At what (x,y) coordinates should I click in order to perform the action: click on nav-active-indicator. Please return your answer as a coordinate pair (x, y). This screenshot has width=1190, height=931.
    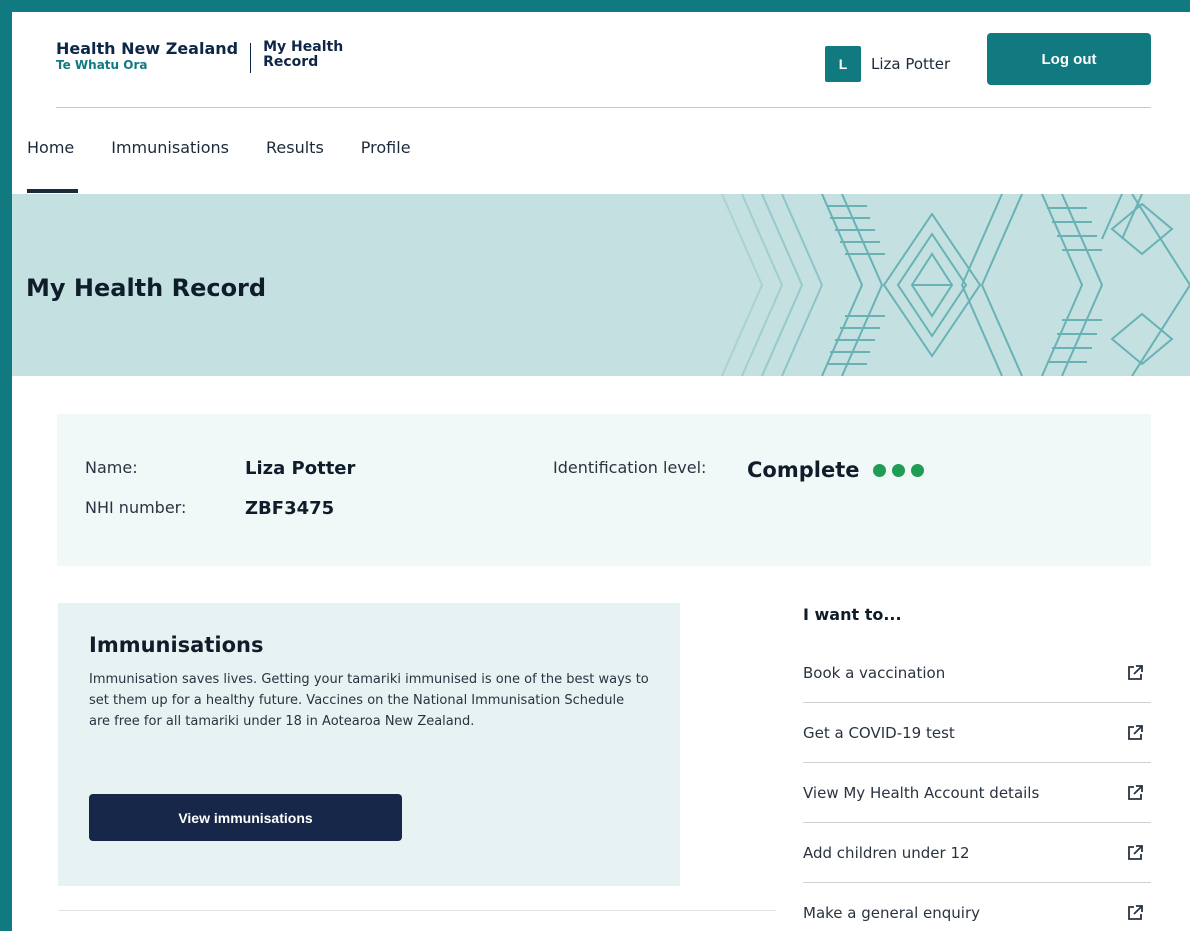
    Looking at the image, I should click on (52, 191).